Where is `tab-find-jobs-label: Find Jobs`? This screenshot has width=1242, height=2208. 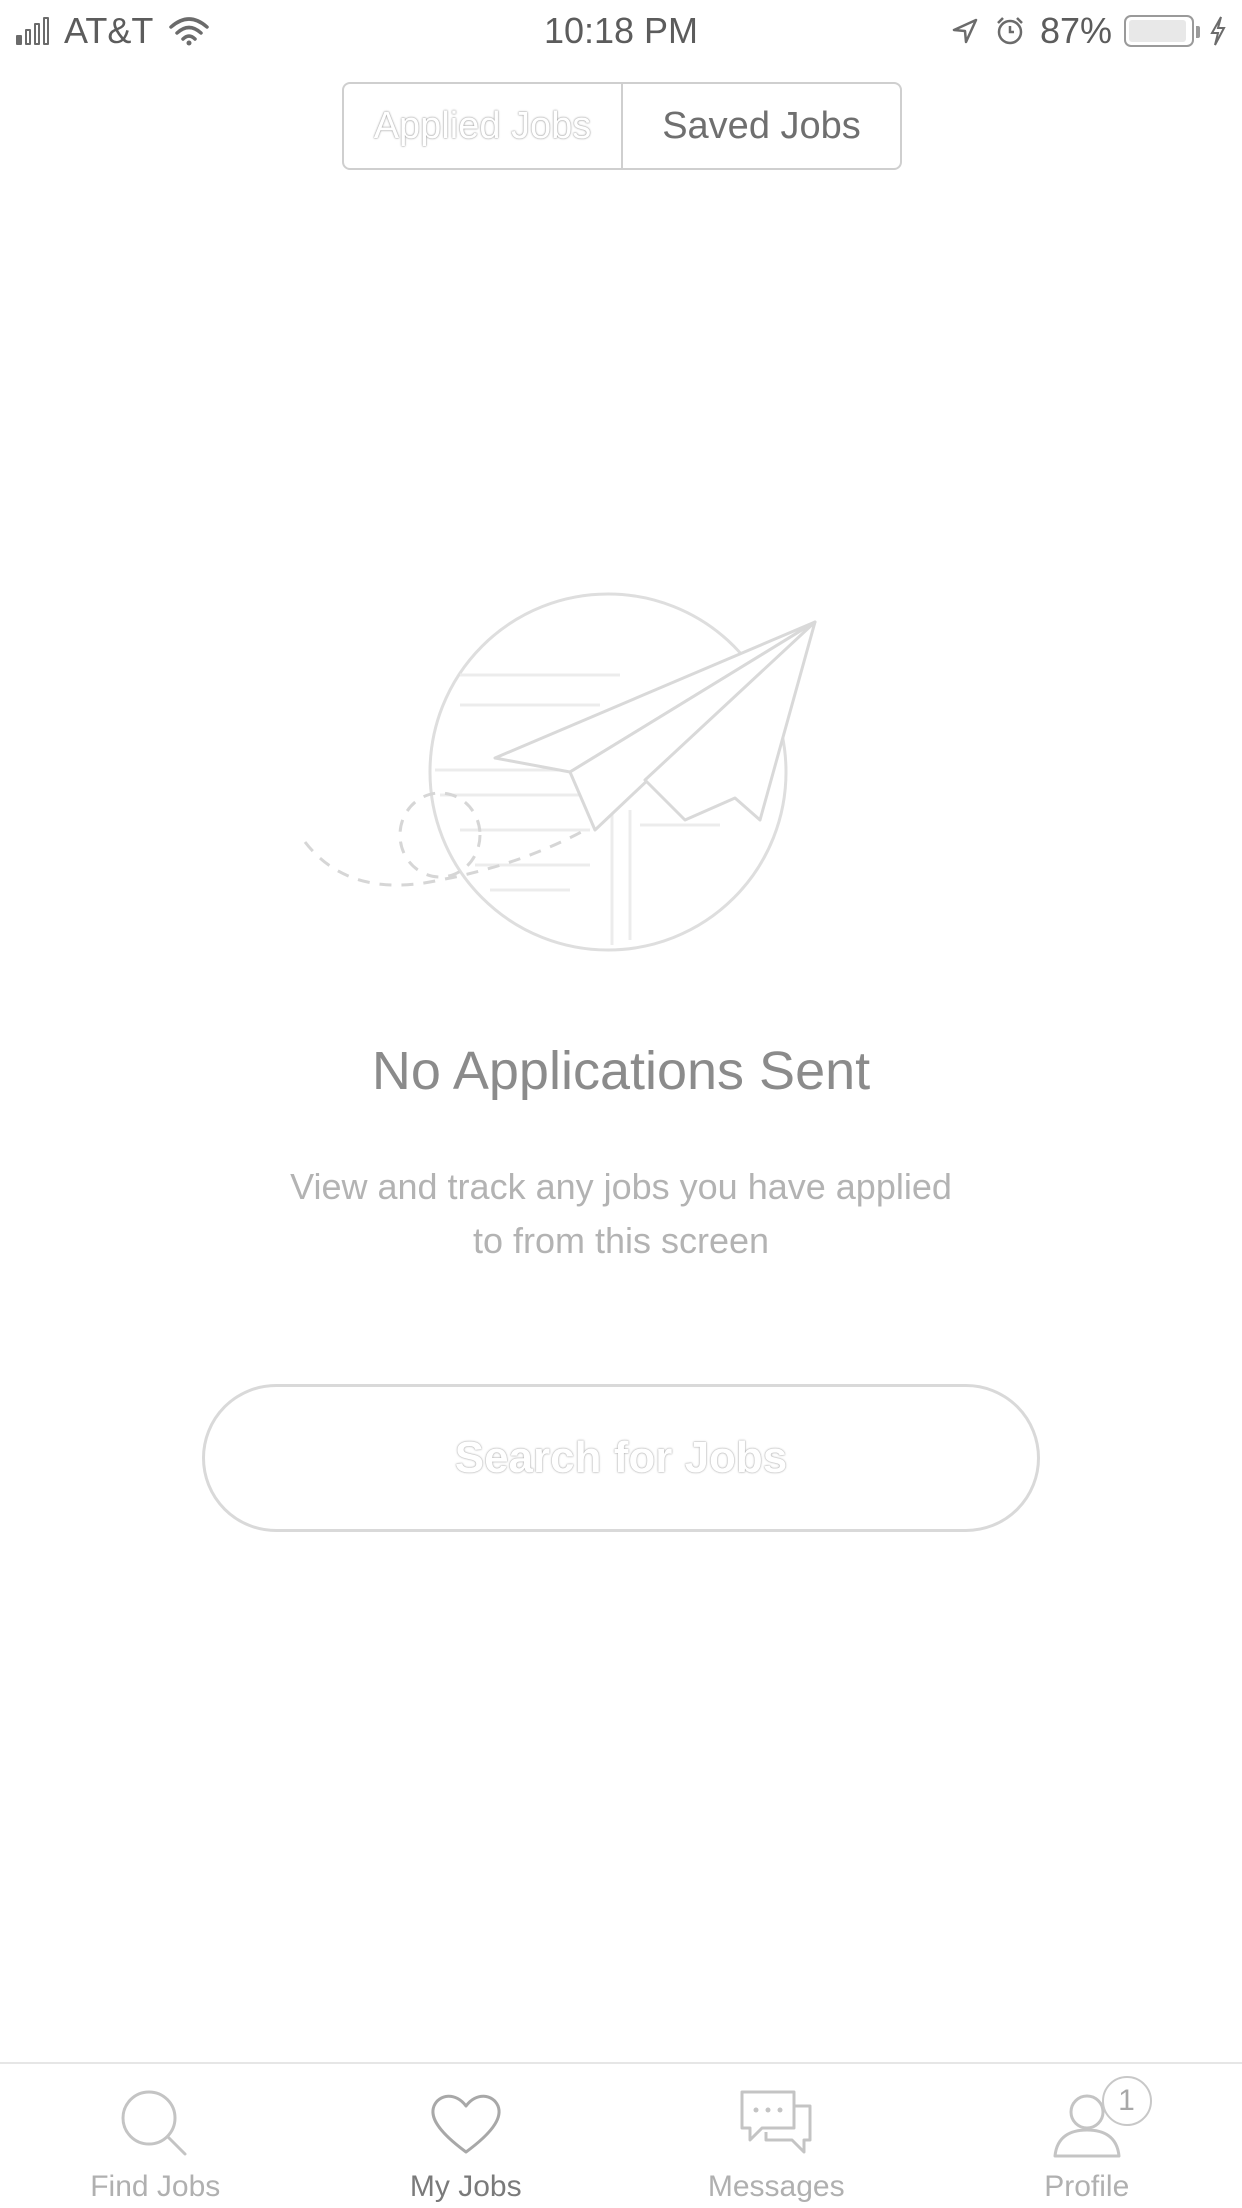 tab-find-jobs-label: Find Jobs is located at coordinates (155, 2186).